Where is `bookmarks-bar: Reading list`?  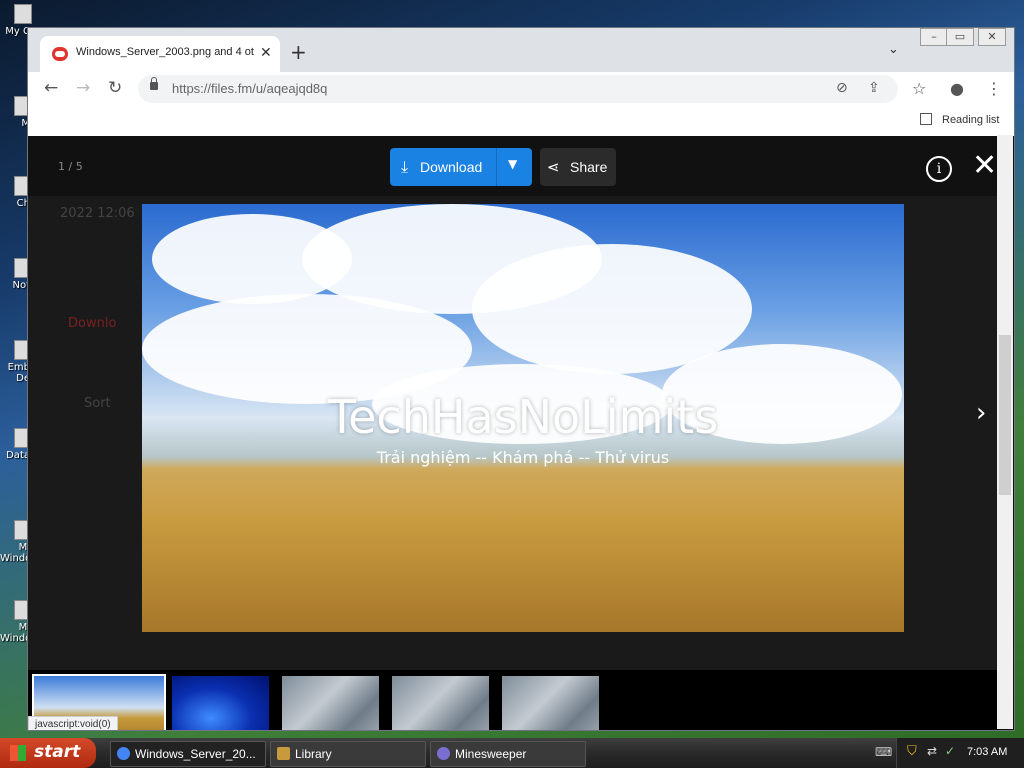 bookmarks-bar: Reading list is located at coordinates (521, 121).